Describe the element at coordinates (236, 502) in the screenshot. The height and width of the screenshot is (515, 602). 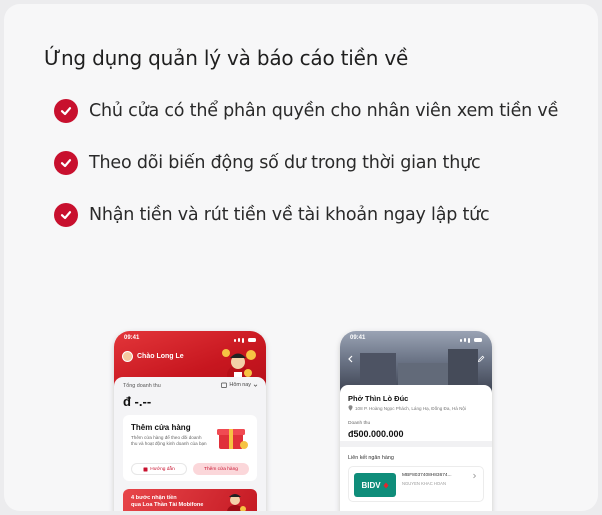
I see `mascot-icon` at that location.